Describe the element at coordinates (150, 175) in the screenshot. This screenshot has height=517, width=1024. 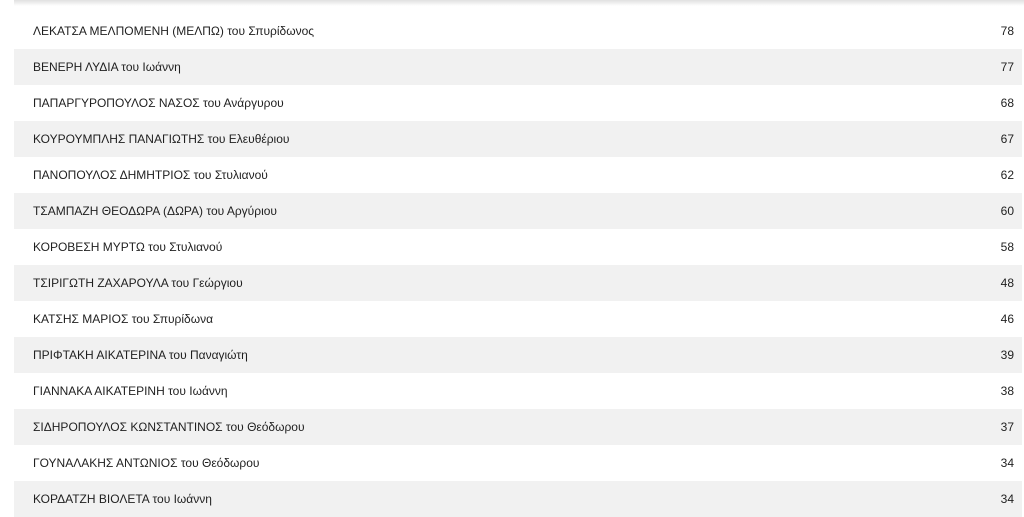
I see `candidate-name: ΠΑΝΟΠΟΥΛΟΣ ΔΗΜΗΤΡΙΟΣ του Στυλιανού` at that location.